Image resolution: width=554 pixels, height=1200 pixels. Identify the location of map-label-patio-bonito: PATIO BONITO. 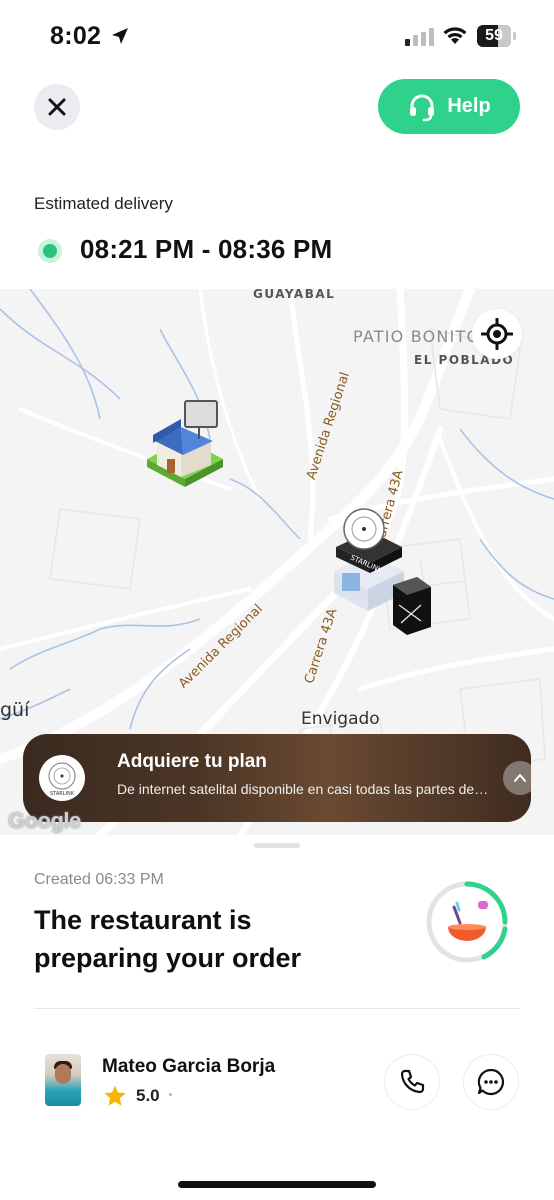
(417, 336).